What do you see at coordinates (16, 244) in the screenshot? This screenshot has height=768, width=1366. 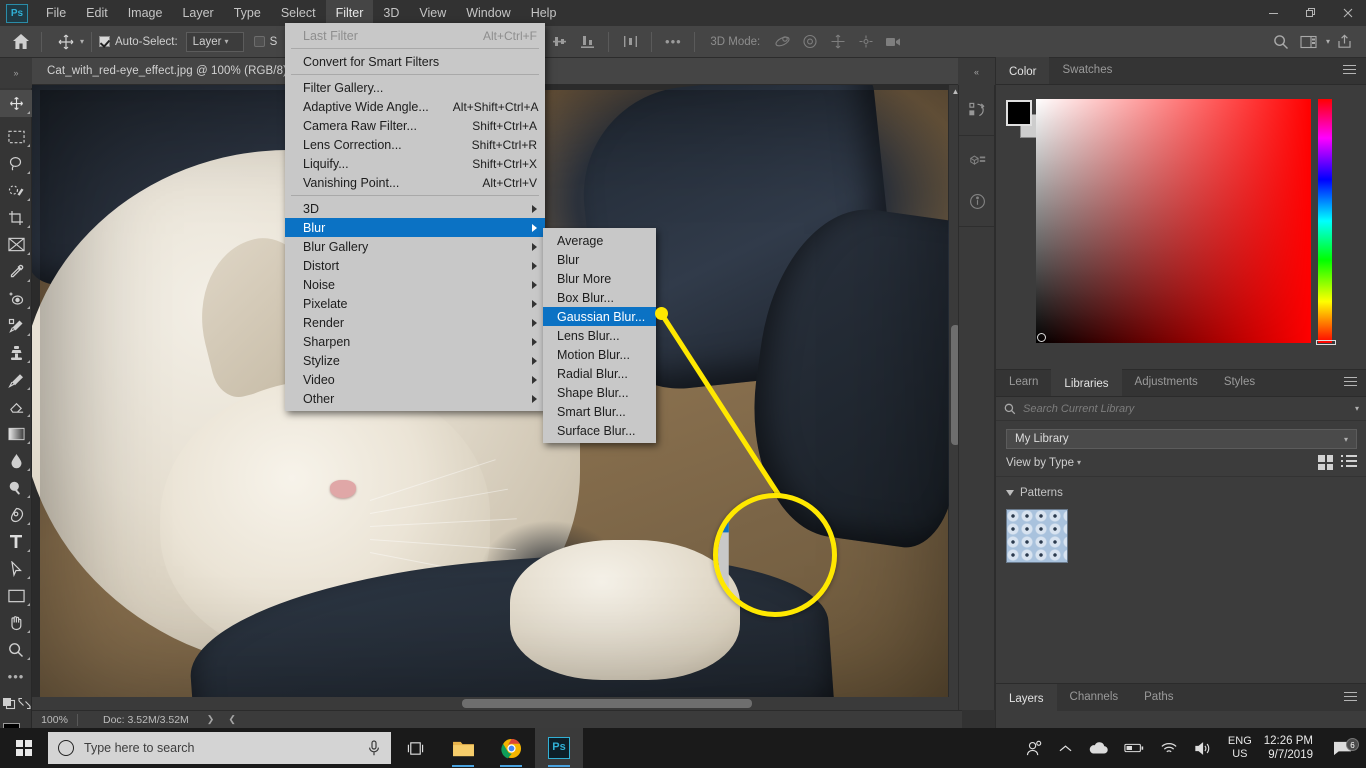 I see `tool-frame` at bounding box center [16, 244].